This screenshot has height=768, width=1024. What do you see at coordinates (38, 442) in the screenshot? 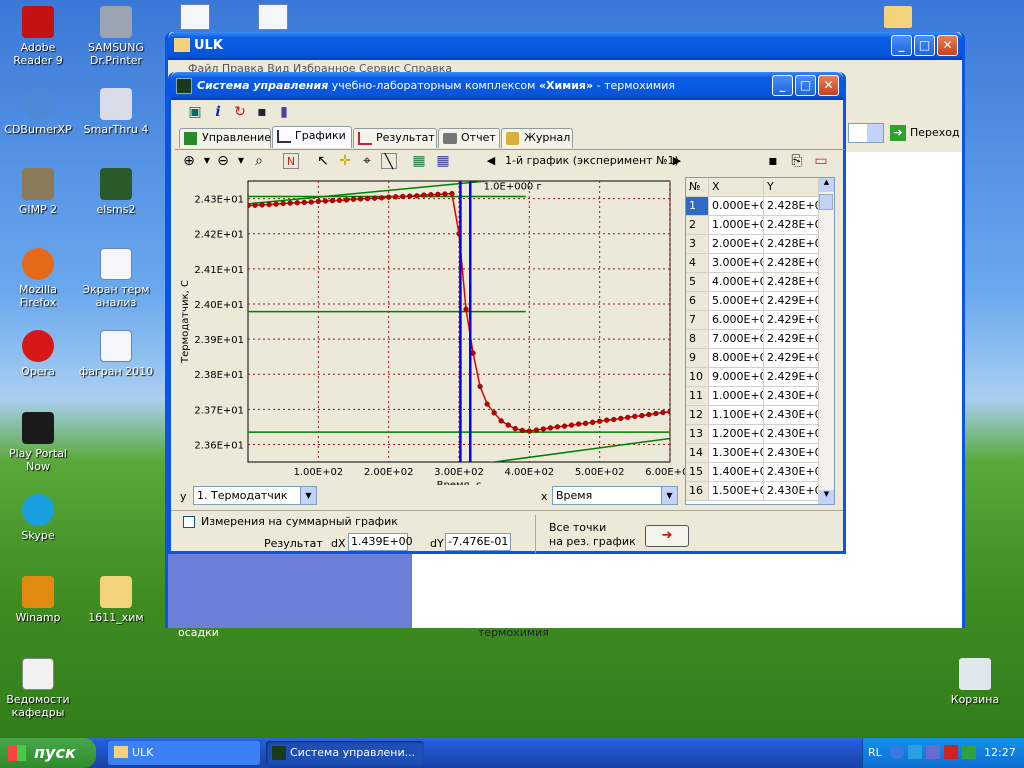
I see `desktop-icon-play-portal: Play Portal Now` at bounding box center [38, 442].